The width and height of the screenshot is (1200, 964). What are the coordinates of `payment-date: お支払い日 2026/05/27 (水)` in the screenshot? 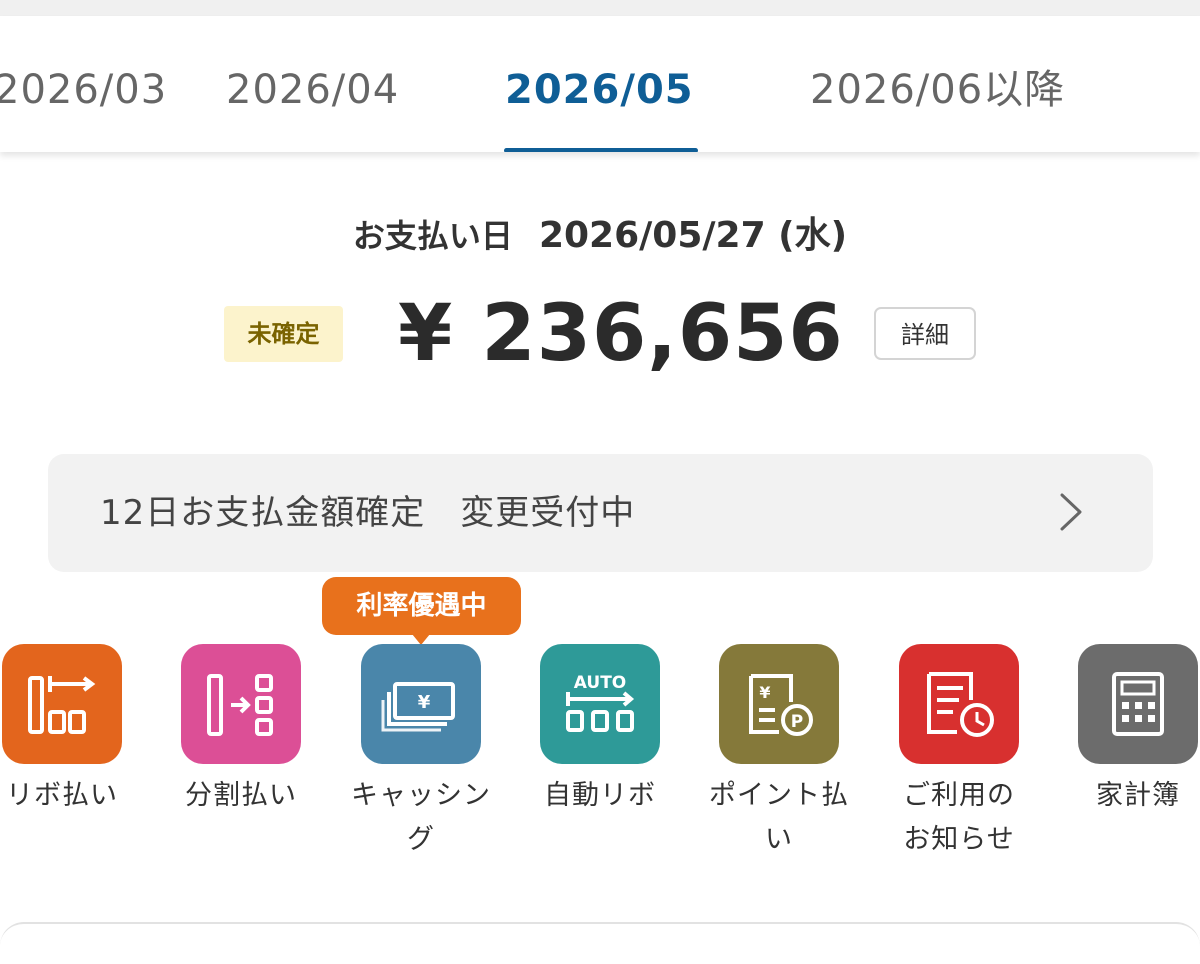 It's located at (600, 239).